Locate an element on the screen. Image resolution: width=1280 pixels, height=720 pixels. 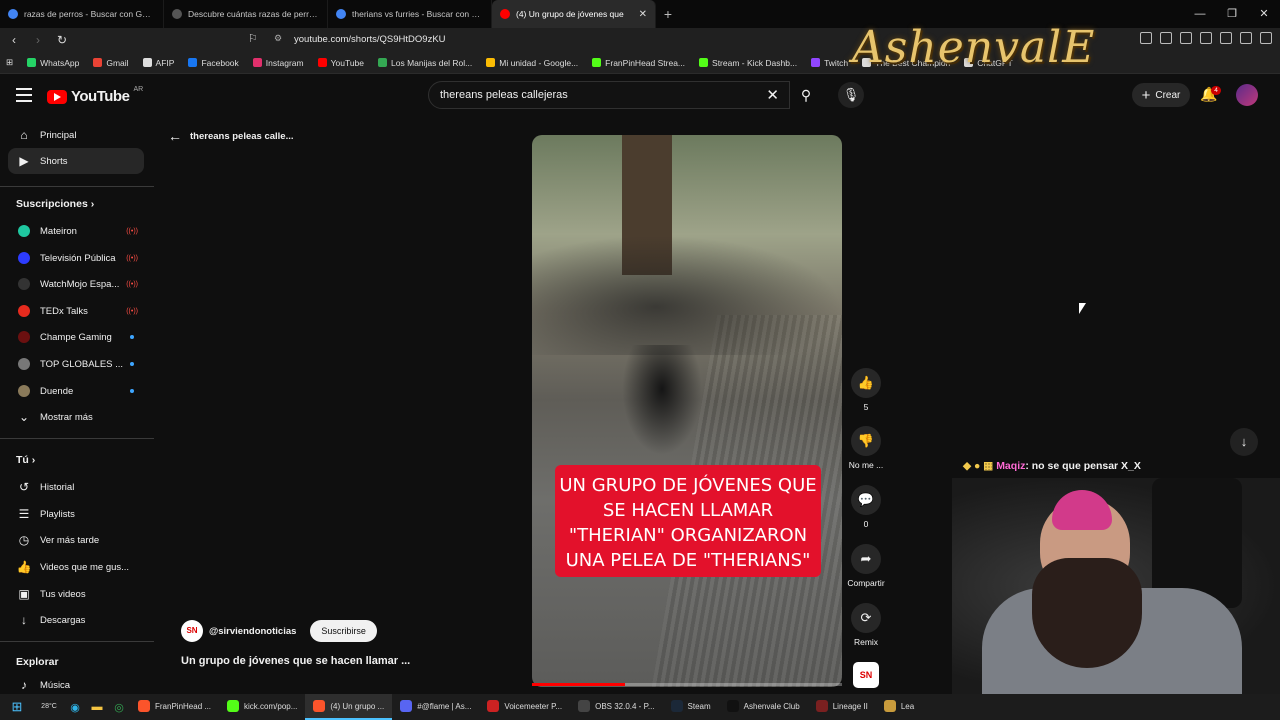
window-controls: — ❐ ✕ is located at coordinates (1232, 14).